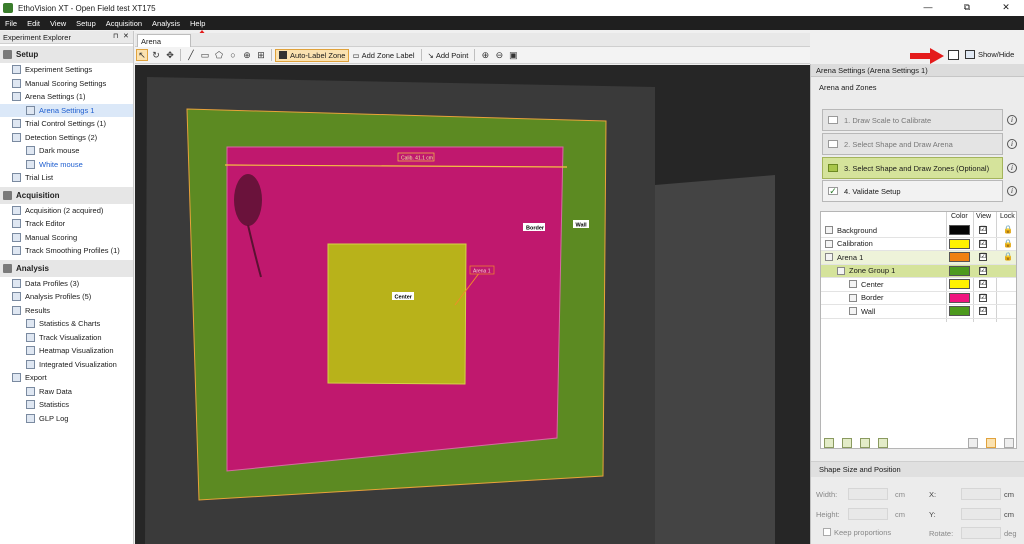 The image size is (1024, 544). Describe the element at coordinates (981, 494) in the screenshot. I see `x-field` at that location.